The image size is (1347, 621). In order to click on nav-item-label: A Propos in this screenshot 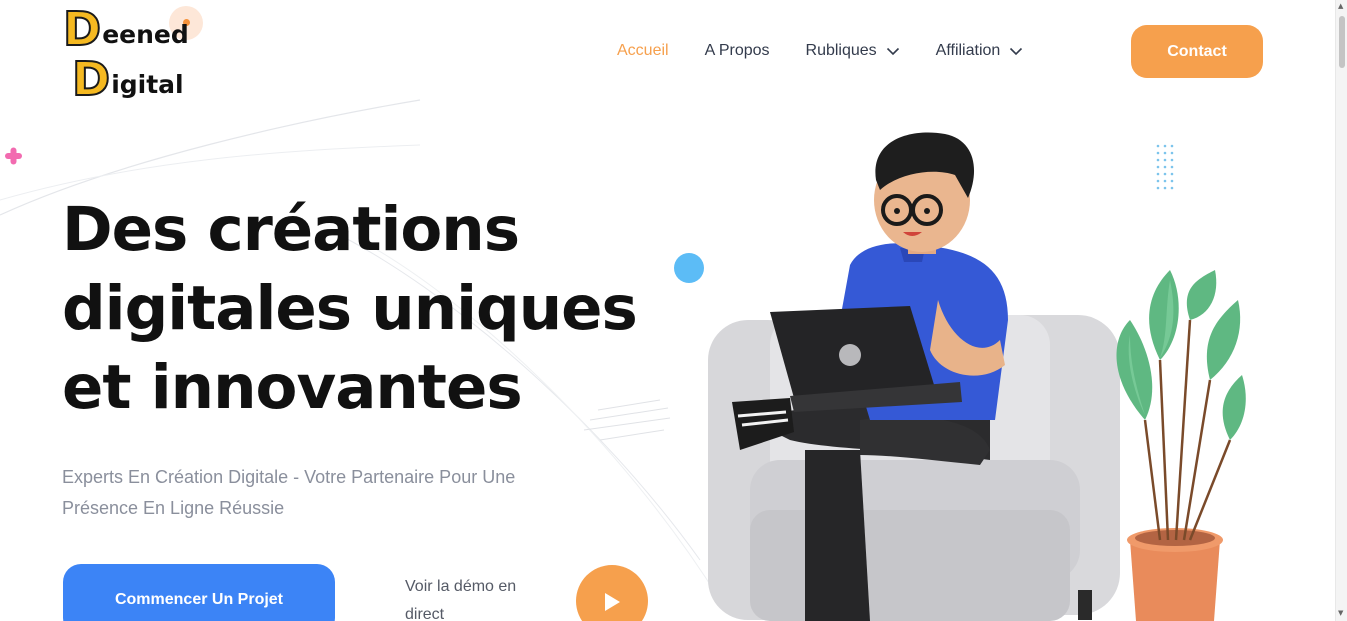, I will do `click(737, 50)`.